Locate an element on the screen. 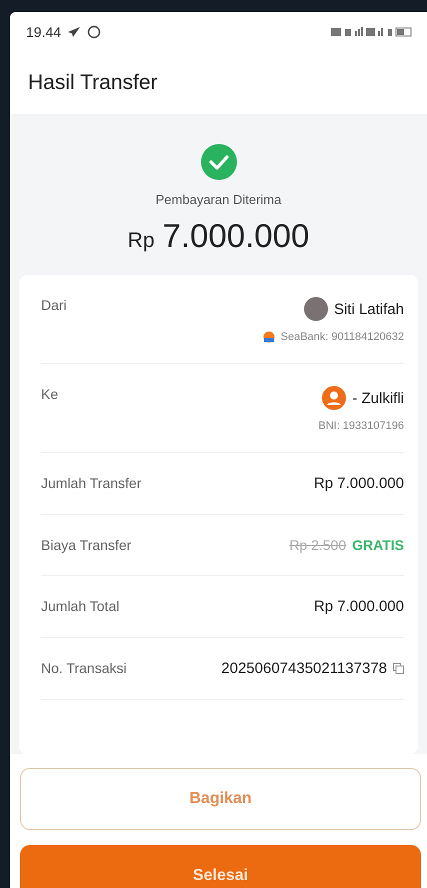  send-icon is located at coordinates (74, 32).